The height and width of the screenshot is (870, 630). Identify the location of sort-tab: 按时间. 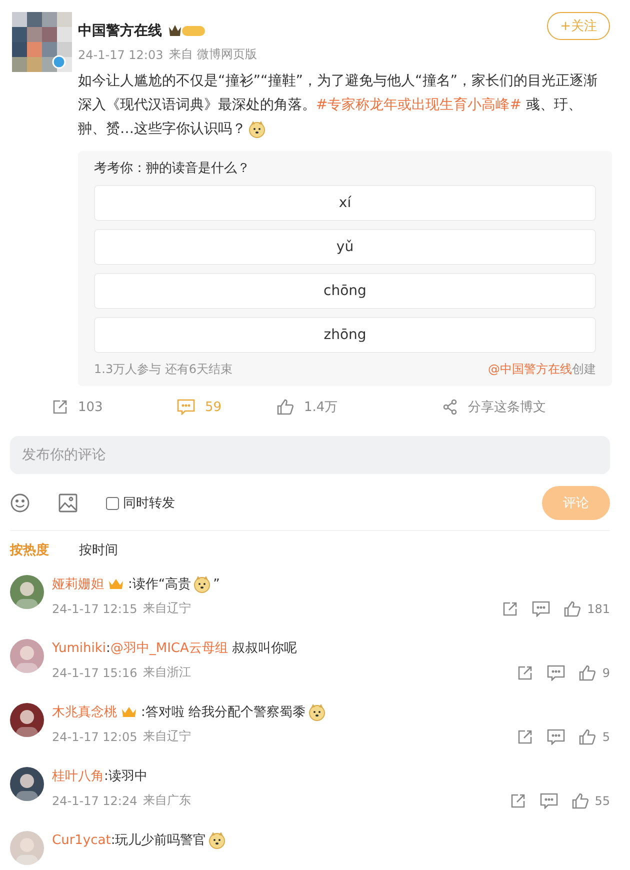
(98, 550).